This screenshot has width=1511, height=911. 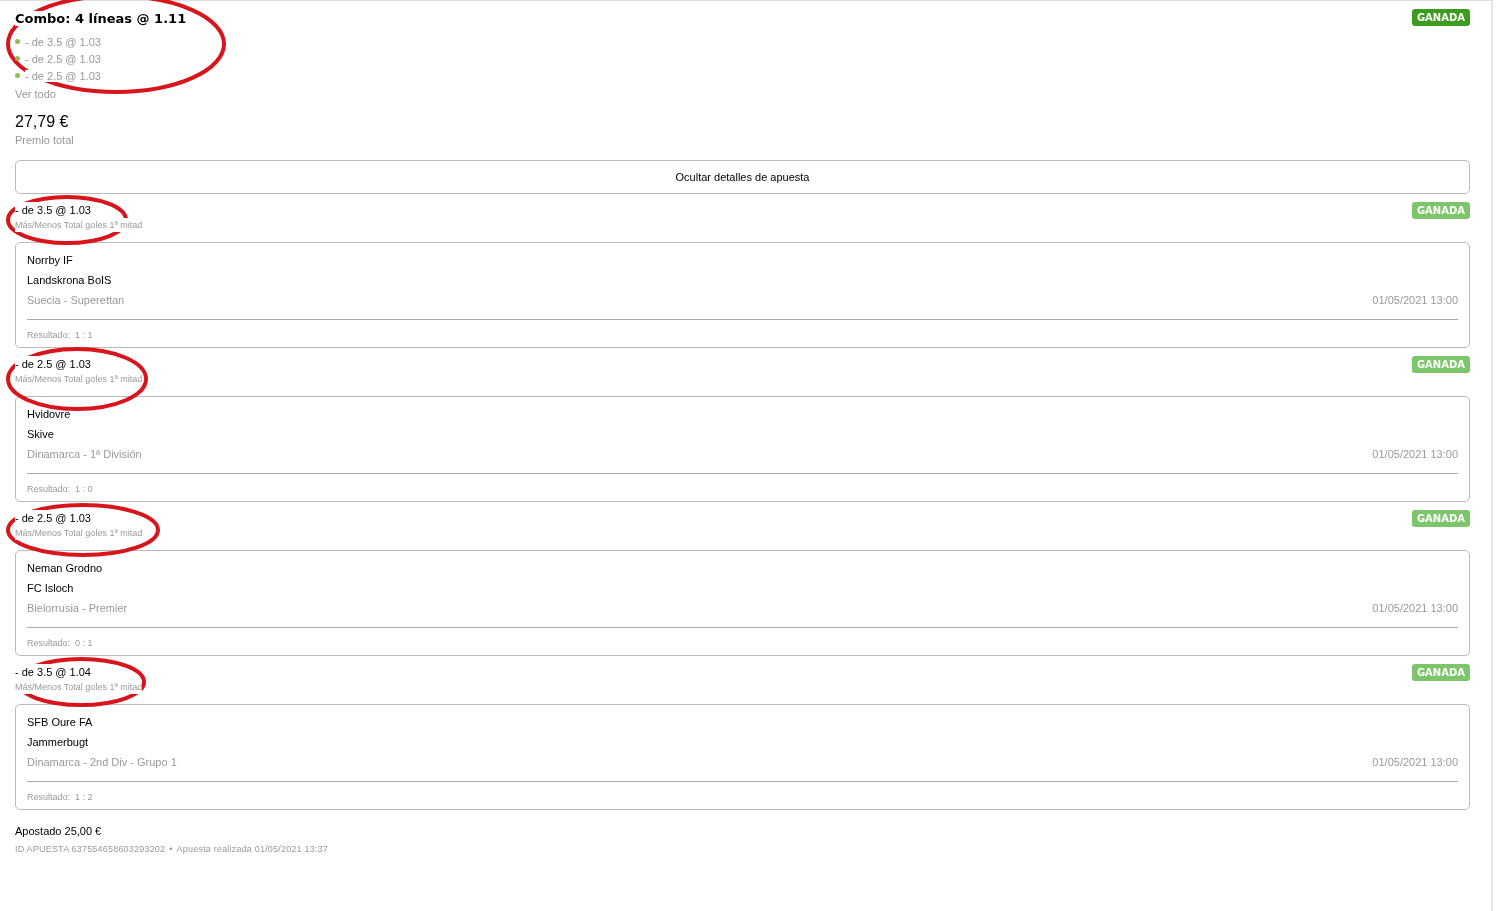 I want to click on home-team: Norrby IF, so click(x=50, y=260).